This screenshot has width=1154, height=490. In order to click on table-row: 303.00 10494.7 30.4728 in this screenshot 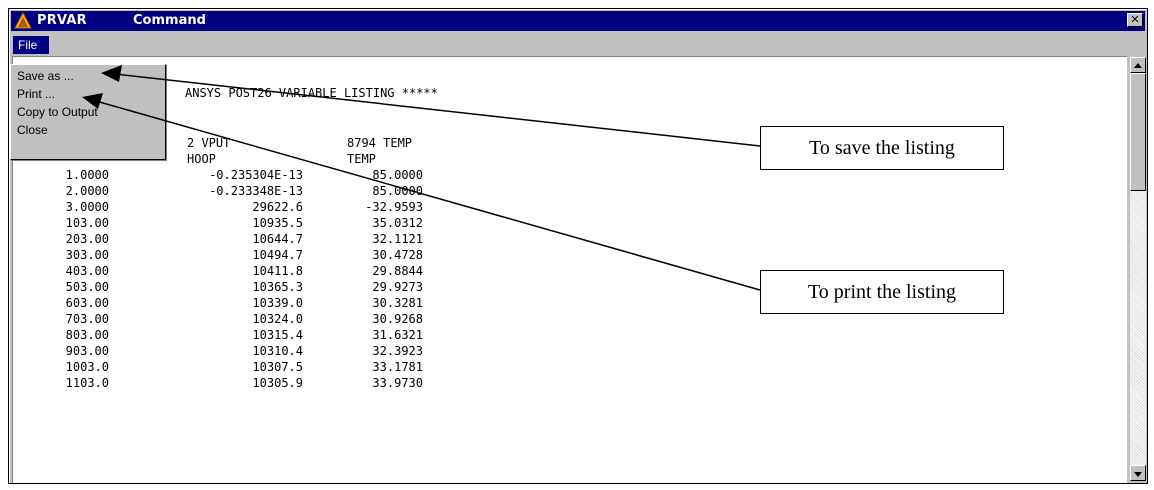, I will do `click(218, 255)`.